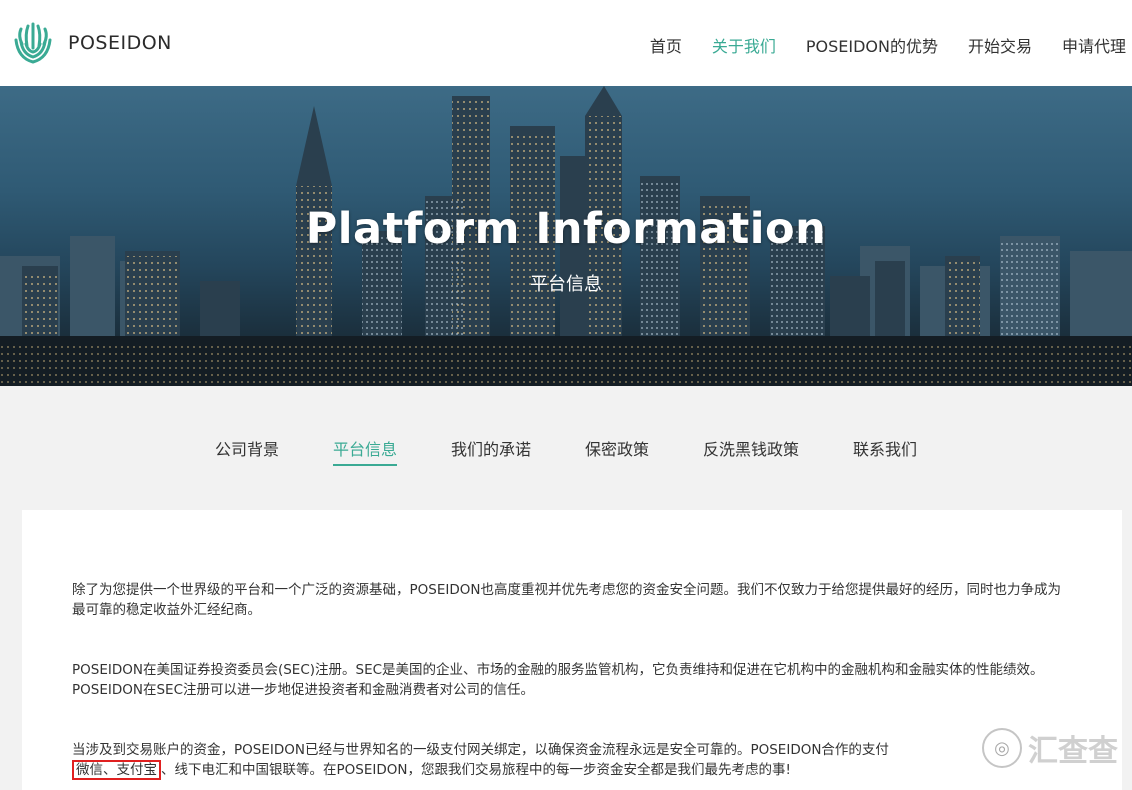 This screenshot has width=1132, height=790. I want to click on main-nav: 首页 关于我们 POSEIDON的优势 开始交易 申请代理, so click(873, 45).